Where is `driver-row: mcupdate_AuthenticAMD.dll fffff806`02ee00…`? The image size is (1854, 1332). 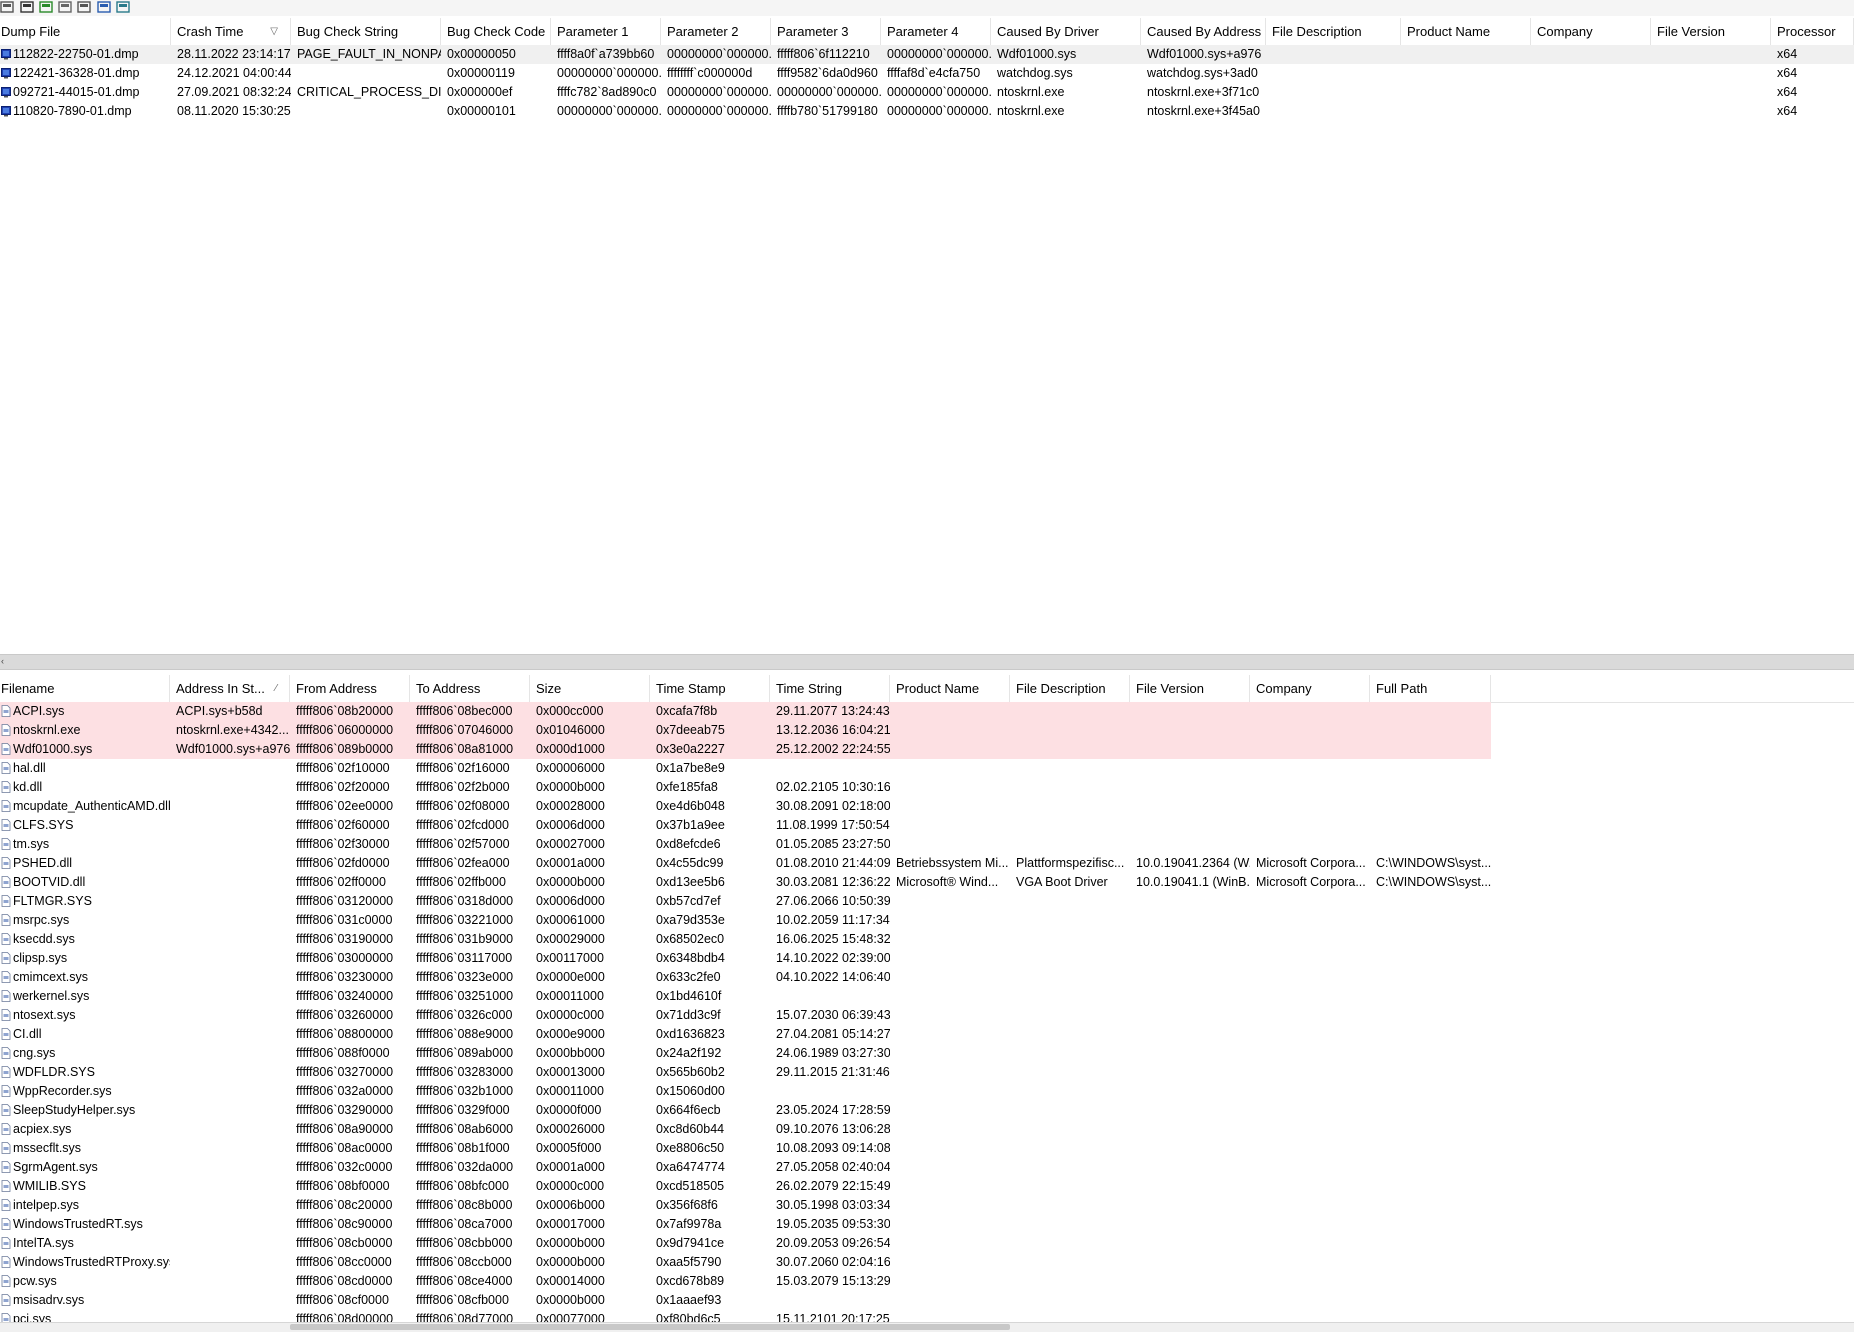 driver-row: mcupdate_AuthenticAMD.dll fffff806`02ee00… is located at coordinates (927, 806).